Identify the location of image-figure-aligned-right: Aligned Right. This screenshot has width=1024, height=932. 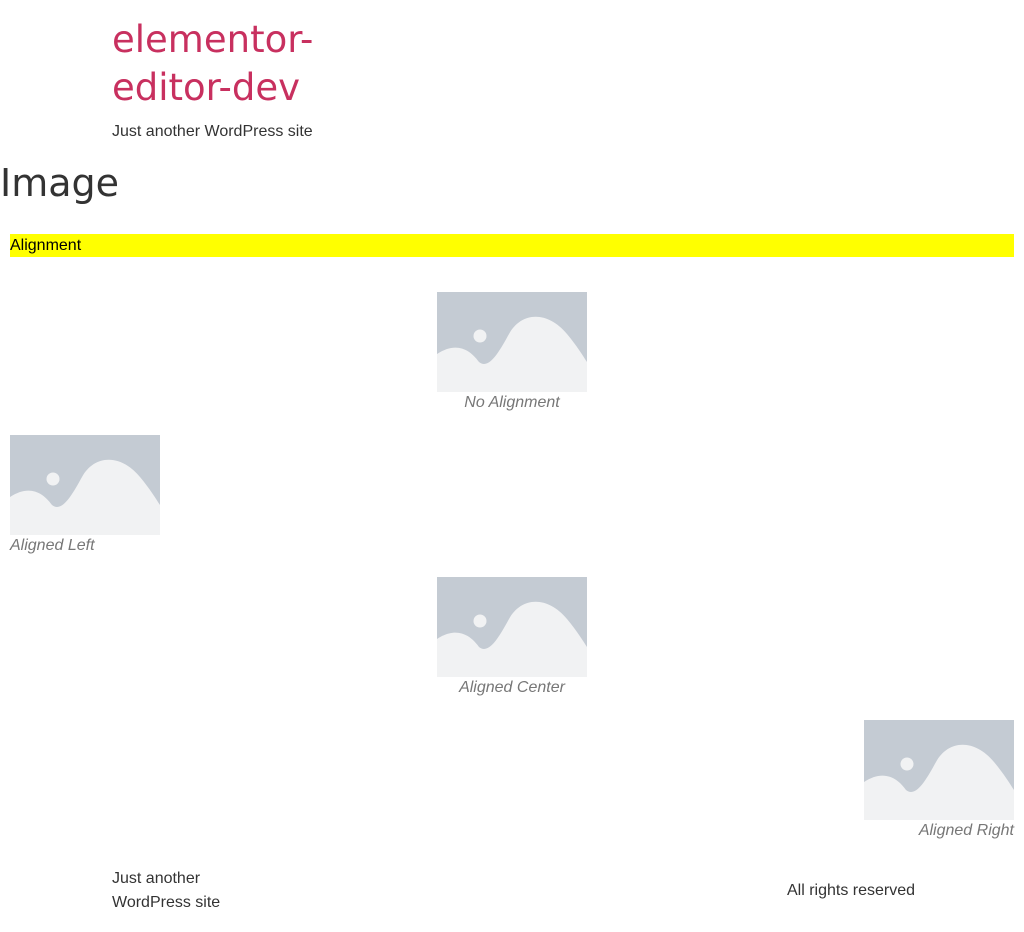
(939, 779).